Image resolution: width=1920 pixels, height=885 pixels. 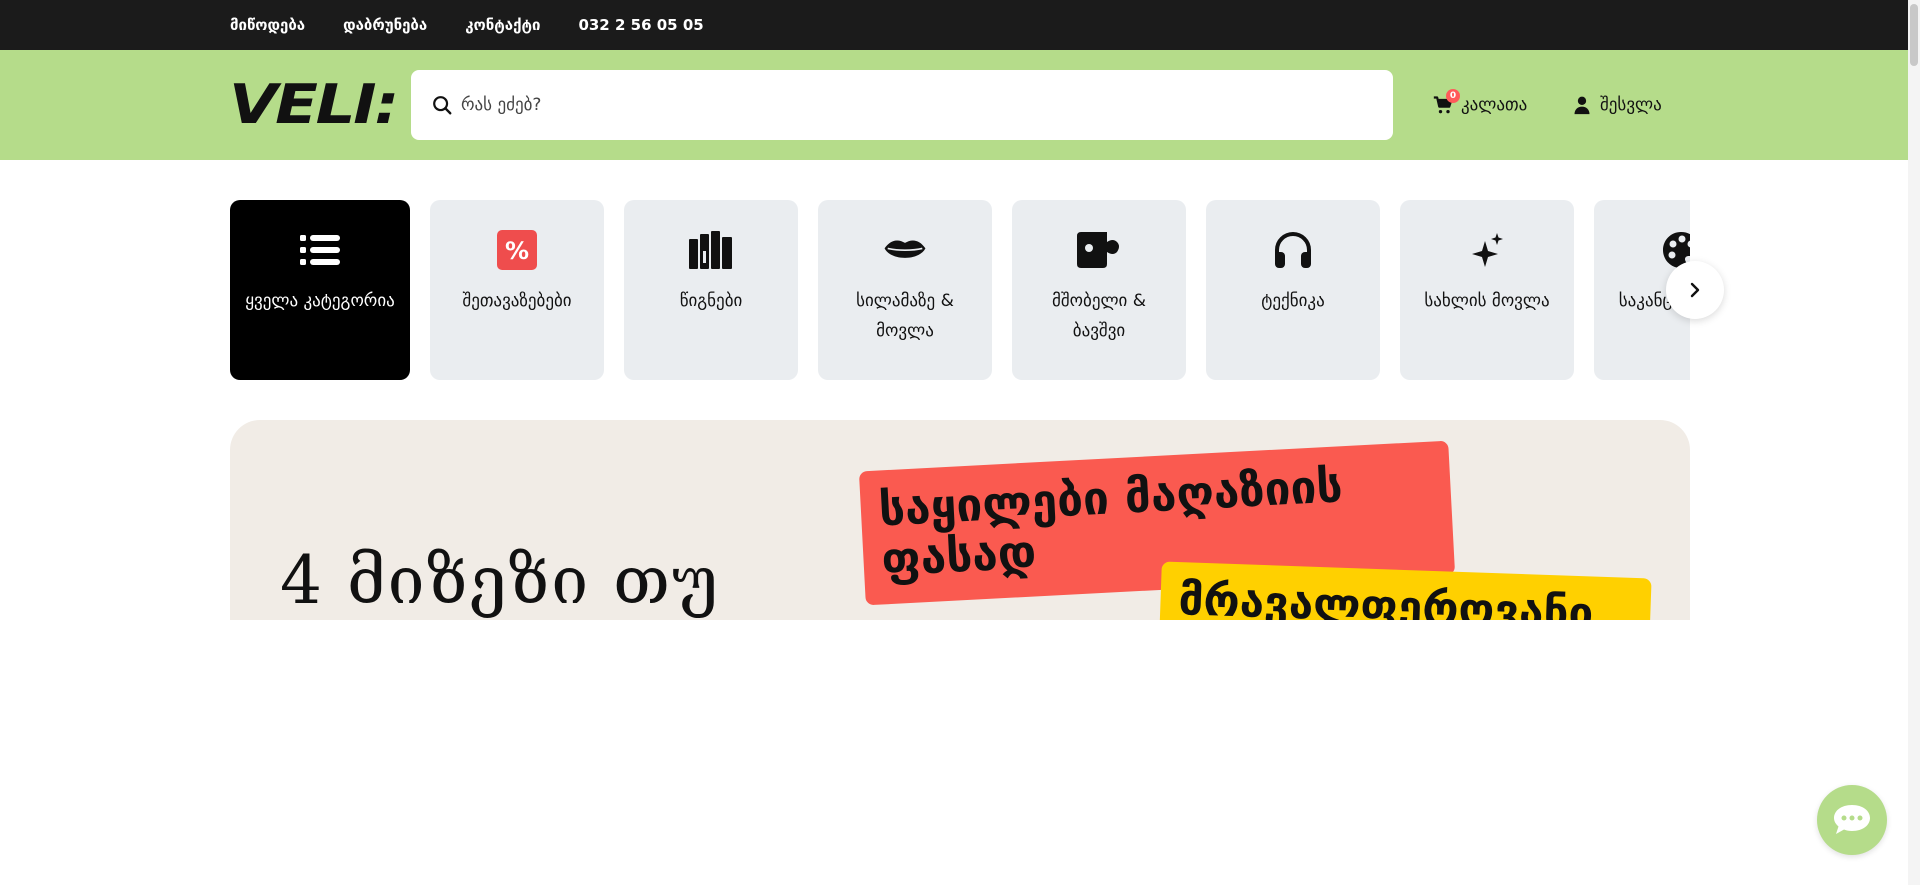 I want to click on category-label: ტექნიკა, so click(x=1293, y=301).